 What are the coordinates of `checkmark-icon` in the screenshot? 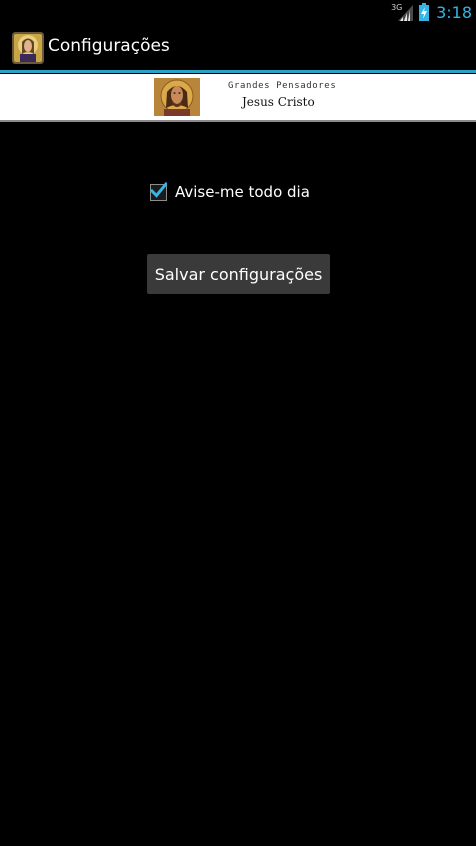 It's located at (158, 189).